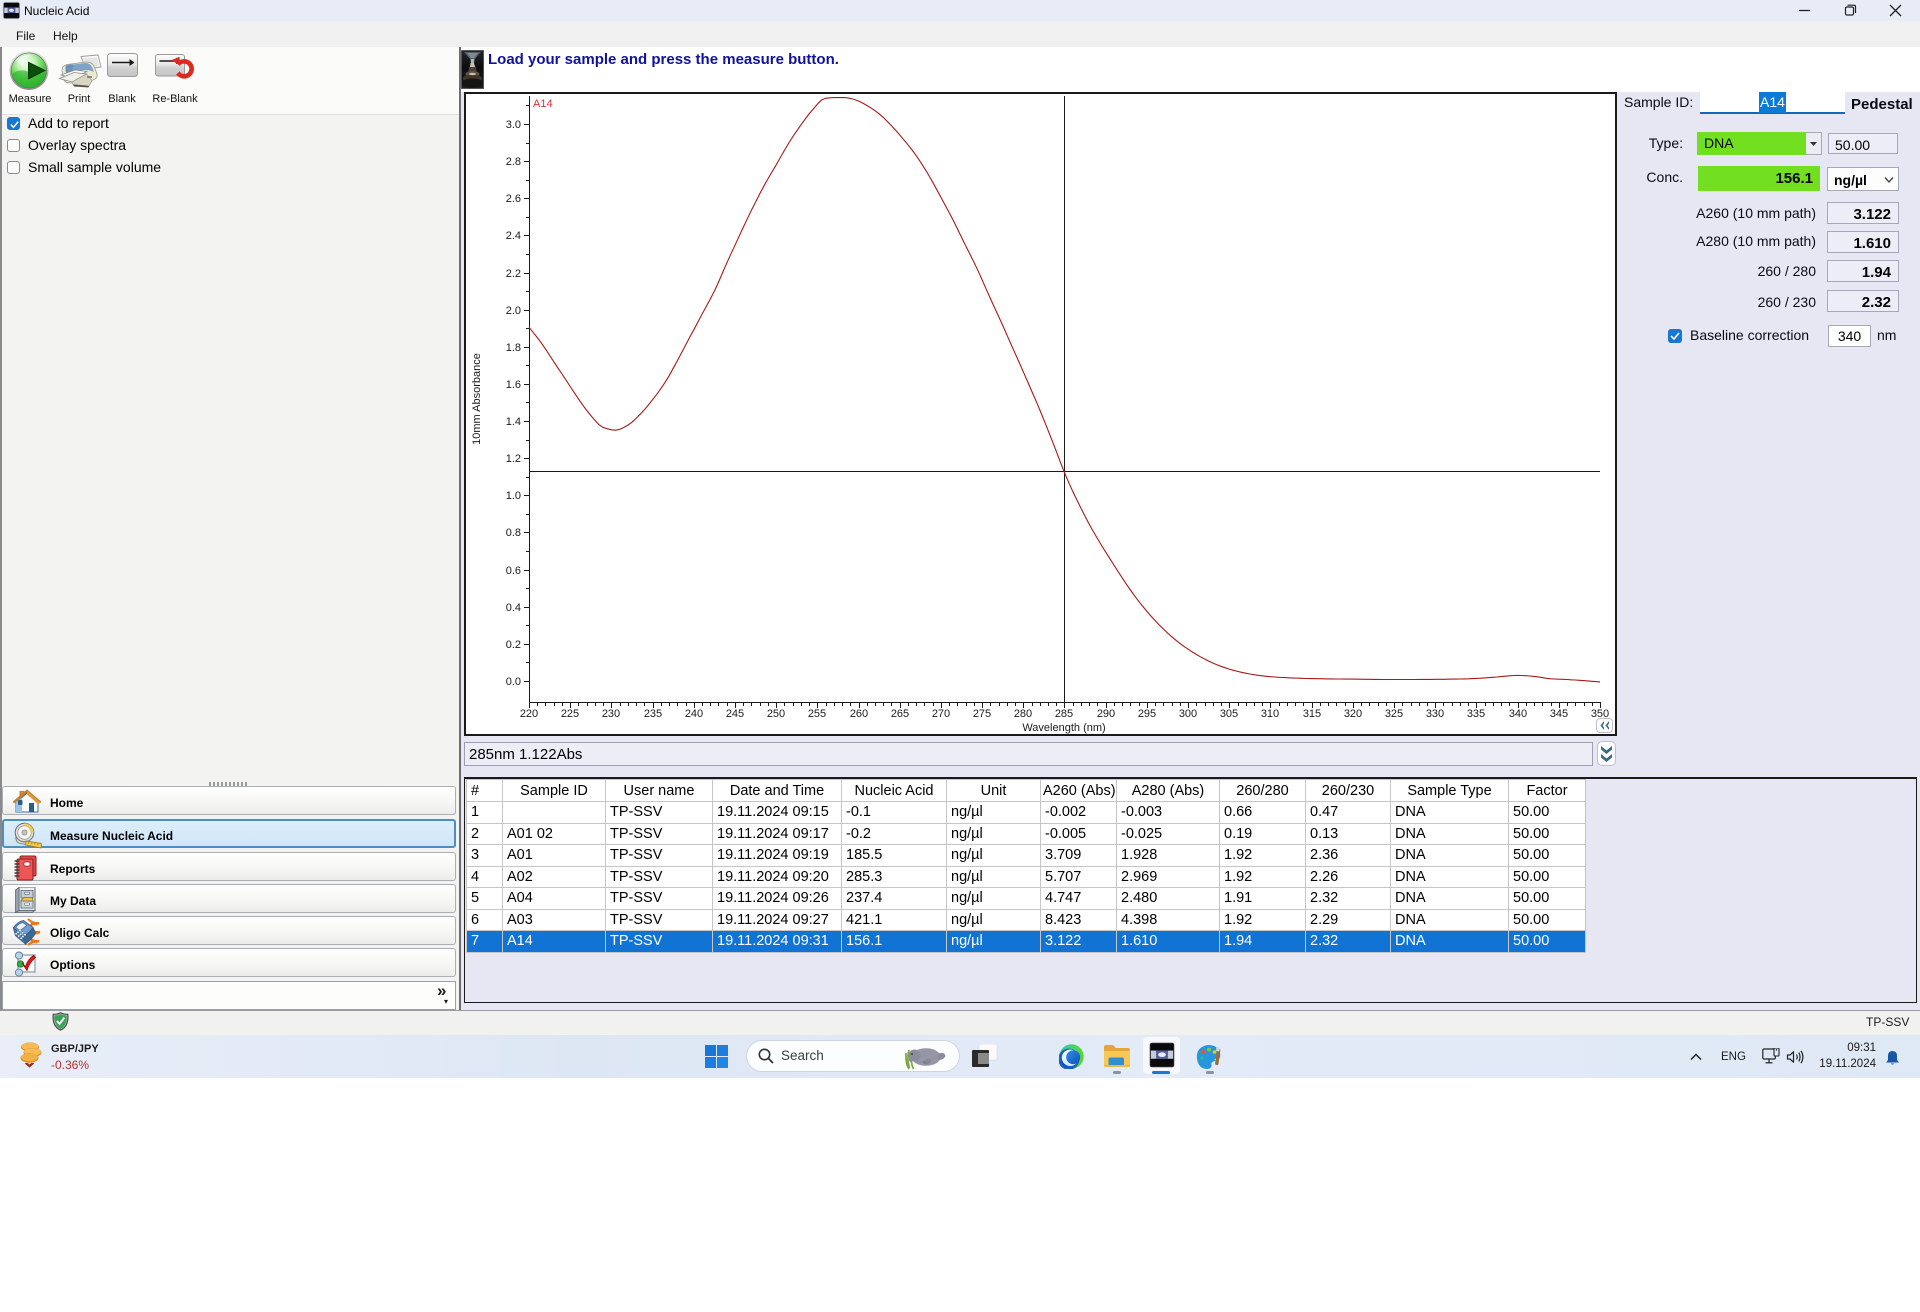  Describe the element at coordinates (513, 496) in the screenshot. I see `svg-text: 1.0` at that location.